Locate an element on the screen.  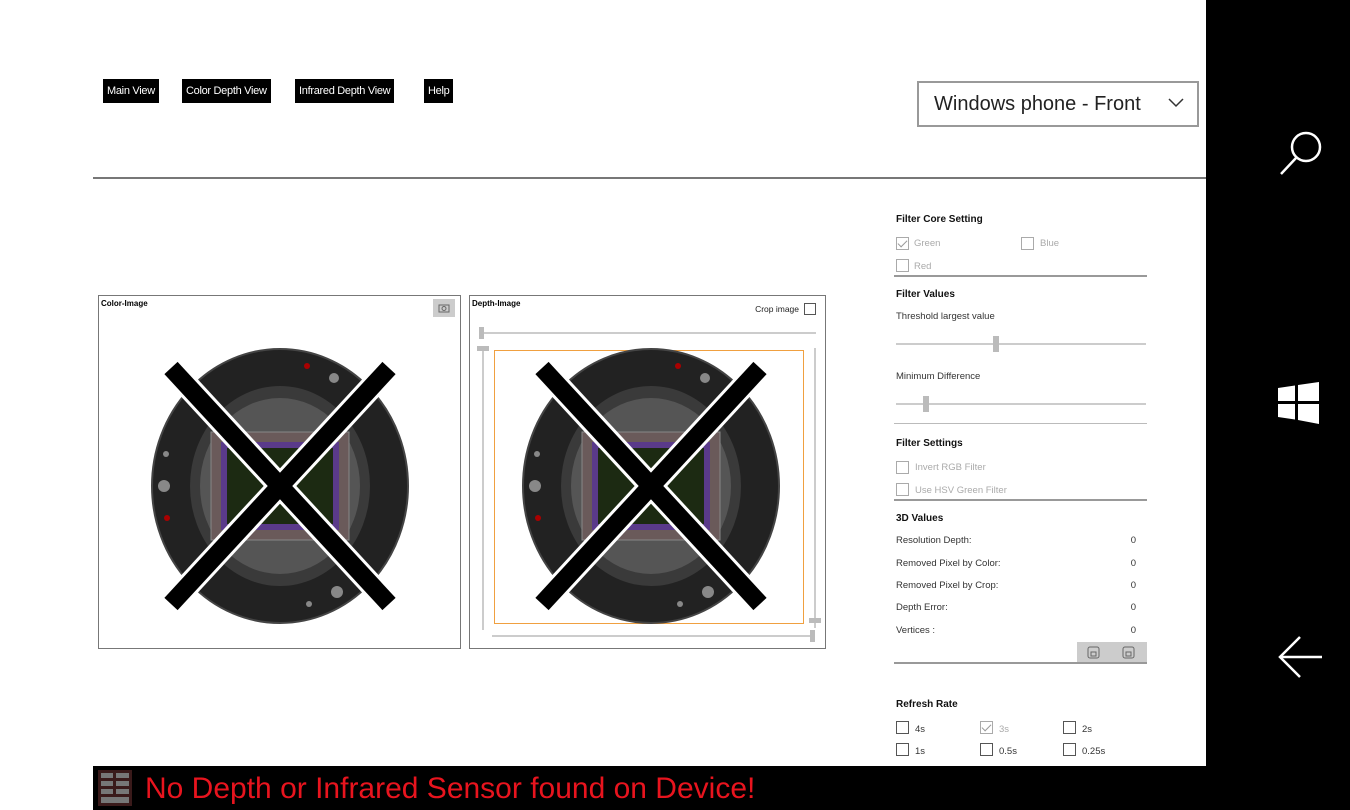
infrared-depth-view-button: Infrared Depth View is located at coordinates (345, 91).